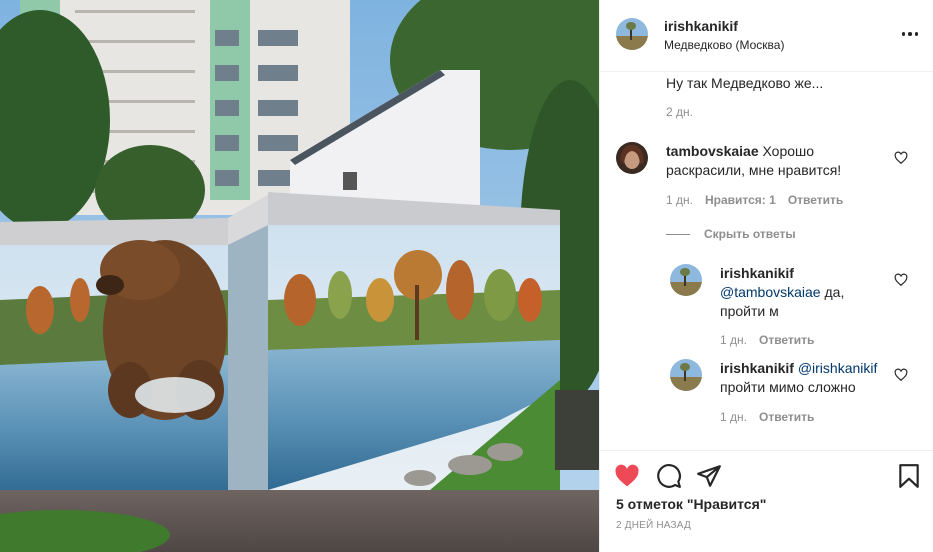  I want to click on more-horizontal-icon, so click(910, 34).